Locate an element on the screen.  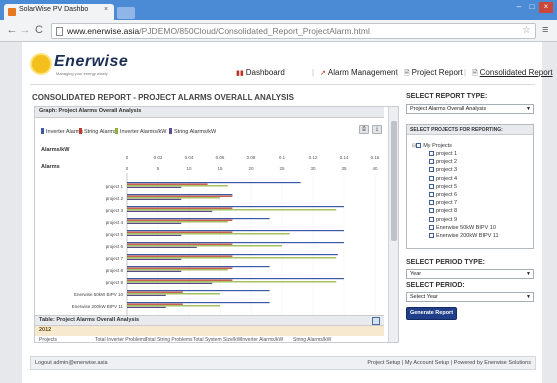
category-label: project 1 is located at coordinates (115, 186).